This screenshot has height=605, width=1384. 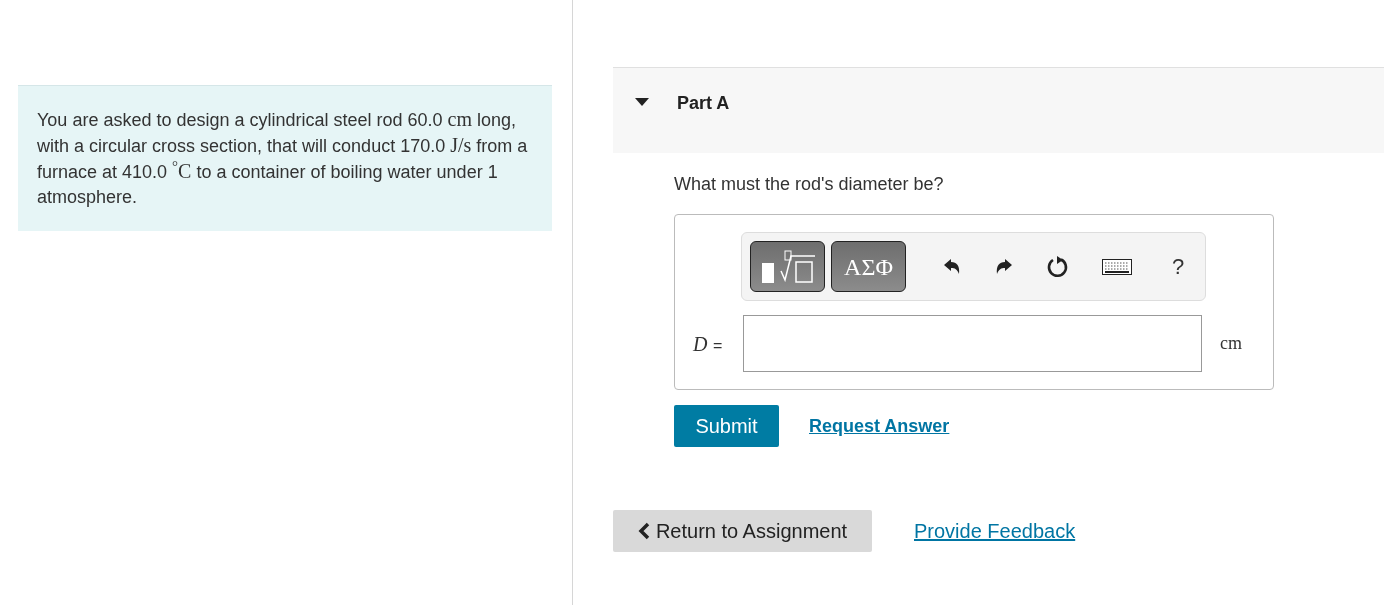 What do you see at coordinates (643, 531) in the screenshot?
I see `chevron-left-icon` at bounding box center [643, 531].